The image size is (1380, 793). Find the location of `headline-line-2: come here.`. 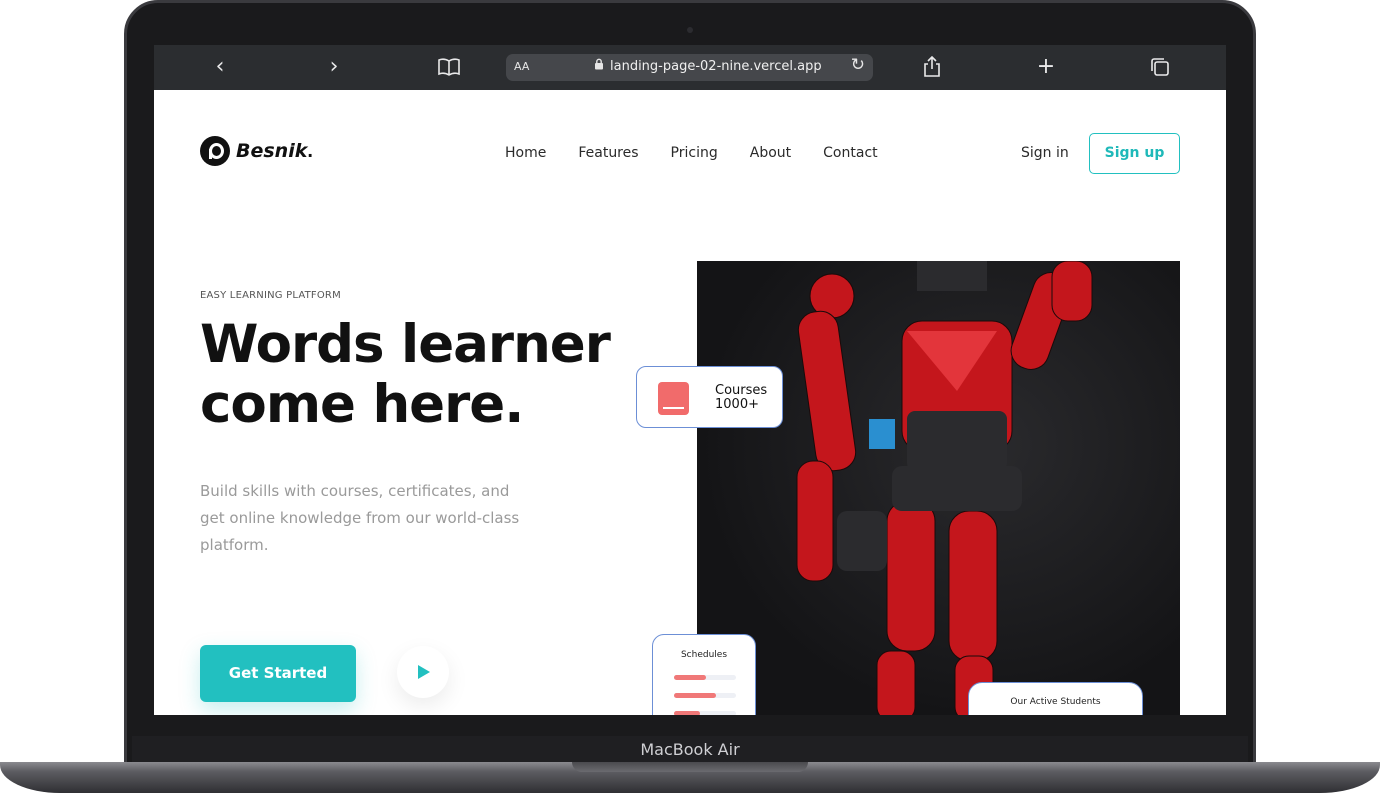

headline-line-2: come here. is located at coordinates (362, 404).